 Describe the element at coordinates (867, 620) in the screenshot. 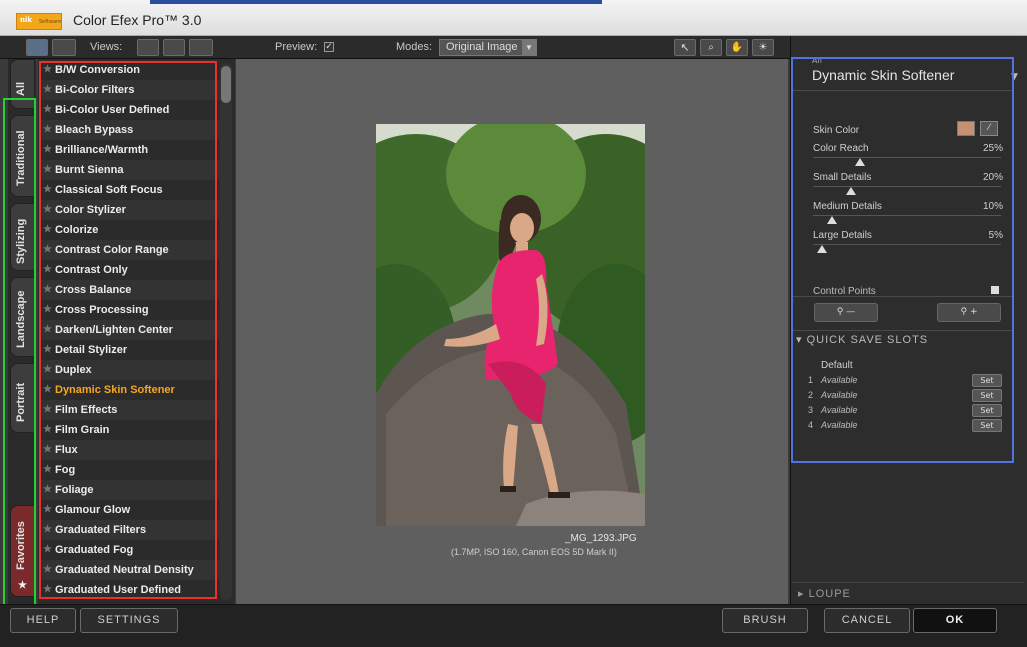

I see `cancel-button: CANCEL` at that location.